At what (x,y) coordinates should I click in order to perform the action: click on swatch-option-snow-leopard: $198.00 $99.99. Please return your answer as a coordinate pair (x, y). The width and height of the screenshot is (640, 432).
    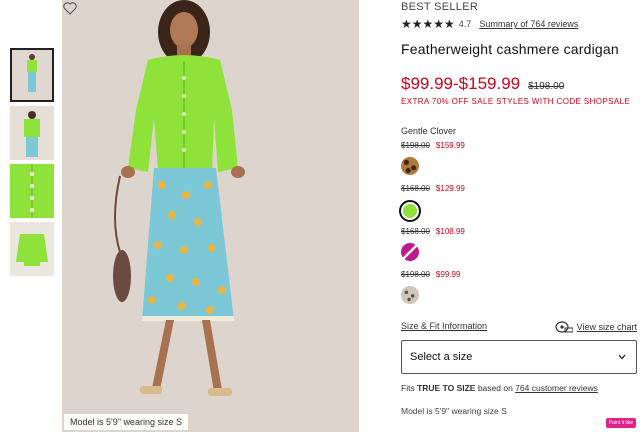
    Looking at the image, I should click on (430, 287).